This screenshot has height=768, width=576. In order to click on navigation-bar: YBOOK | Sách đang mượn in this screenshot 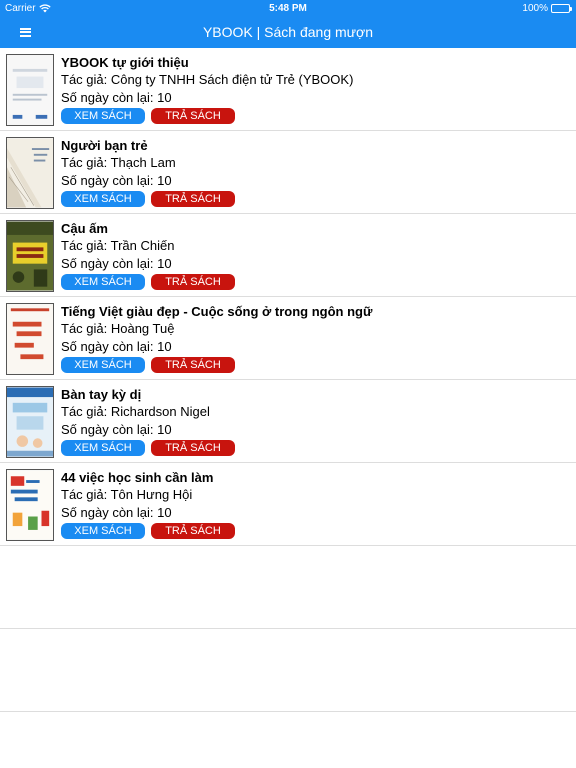, I will do `click(288, 32)`.